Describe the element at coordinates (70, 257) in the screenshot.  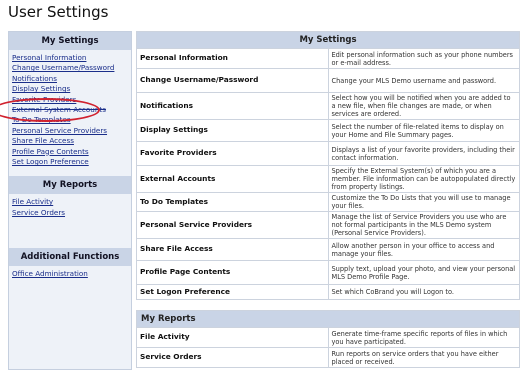
I see `sidebar-additional-heading: Additional Functions` at that location.